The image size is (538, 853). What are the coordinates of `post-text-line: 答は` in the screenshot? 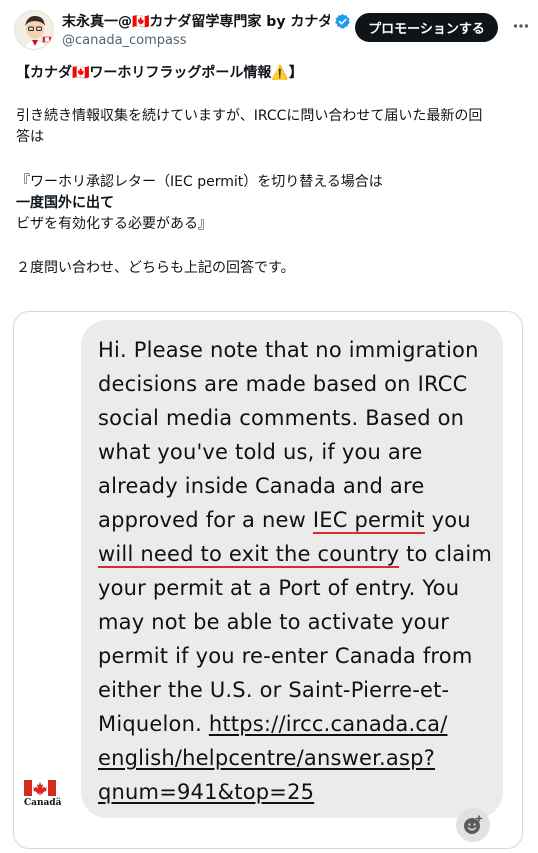 It's located at (30, 137).